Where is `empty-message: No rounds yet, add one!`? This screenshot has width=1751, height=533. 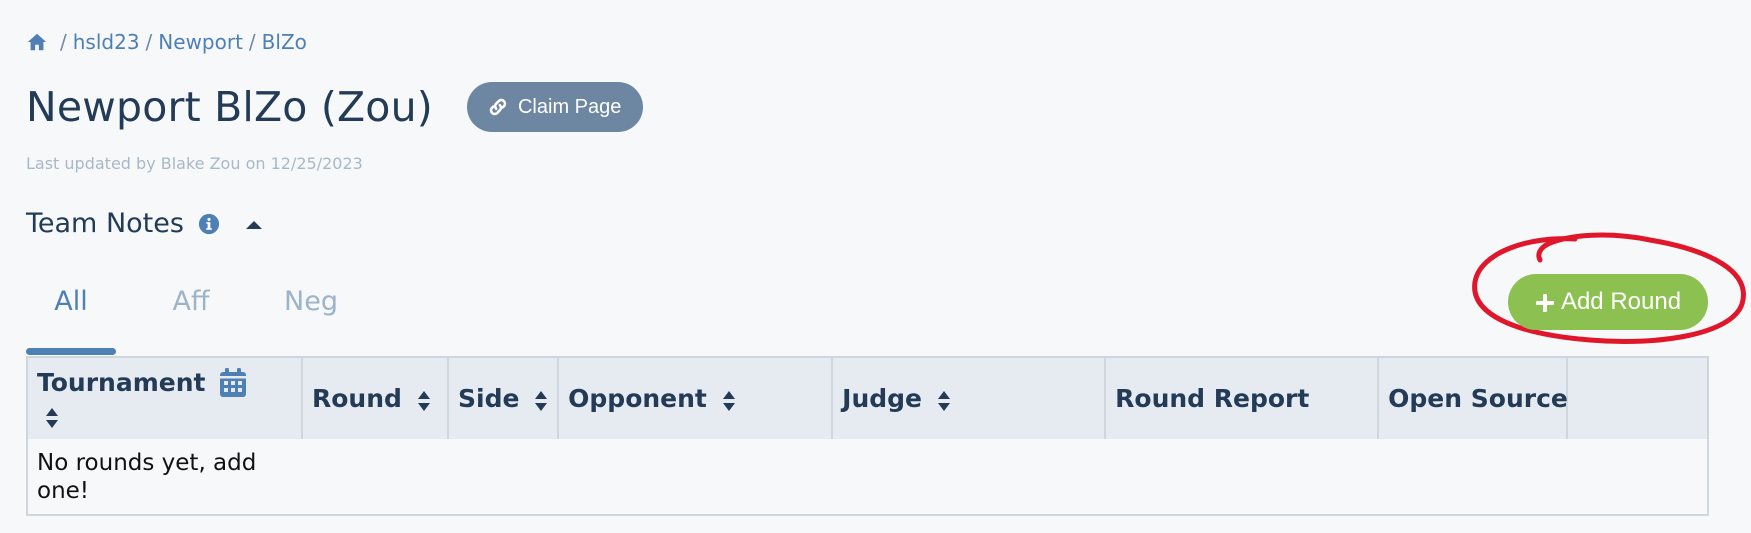
empty-message: No rounds yet, add one! is located at coordinates (147, 476).